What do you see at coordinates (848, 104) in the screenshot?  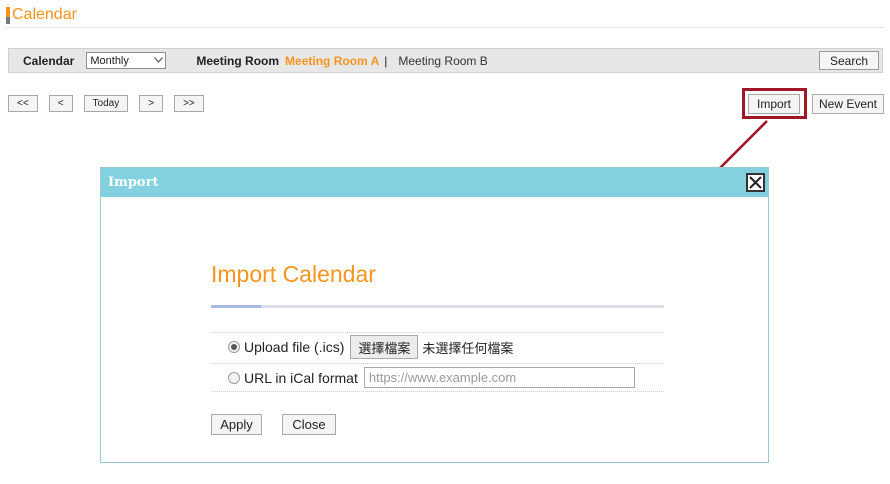 I see `new-event-button: New Event` at bounding box center [848, 104].